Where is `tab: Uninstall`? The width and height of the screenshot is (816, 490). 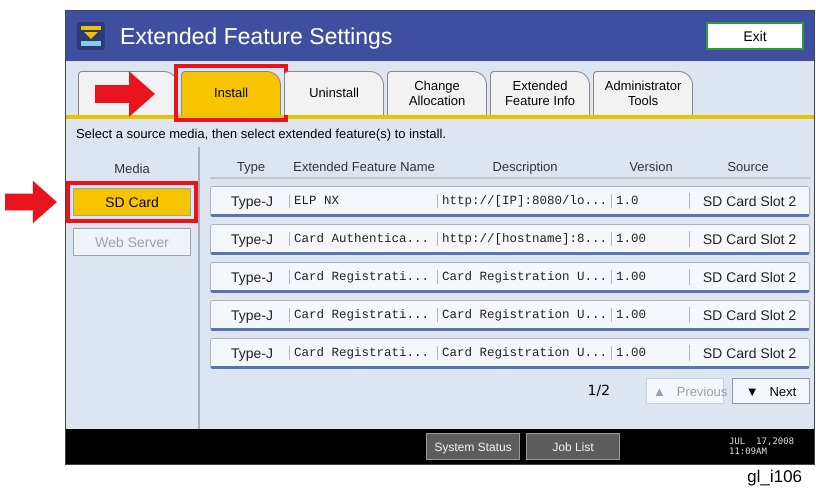
tab: Uninstall is located at coordinates (334, 93).